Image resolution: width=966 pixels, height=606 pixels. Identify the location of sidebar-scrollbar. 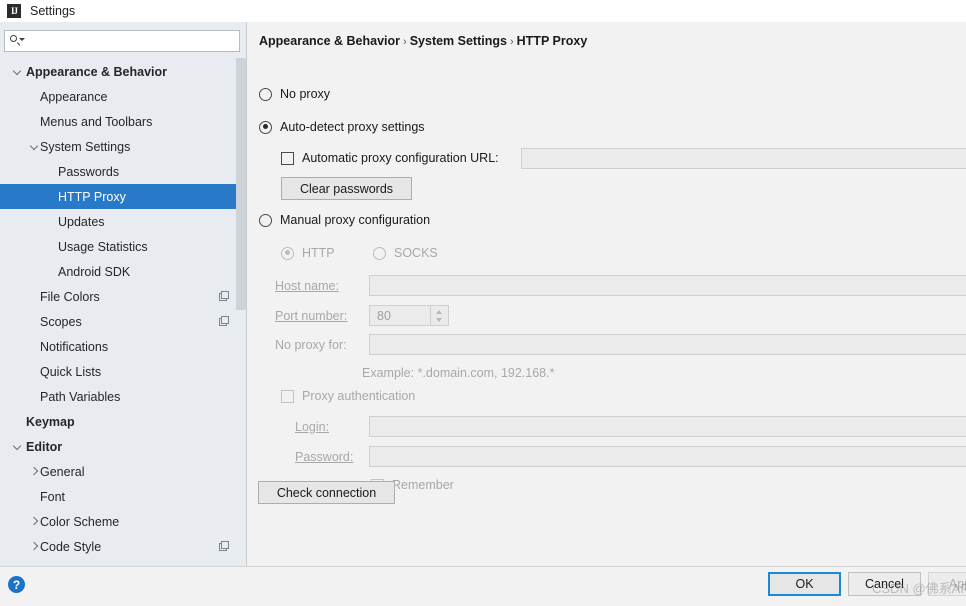
(241, 294).